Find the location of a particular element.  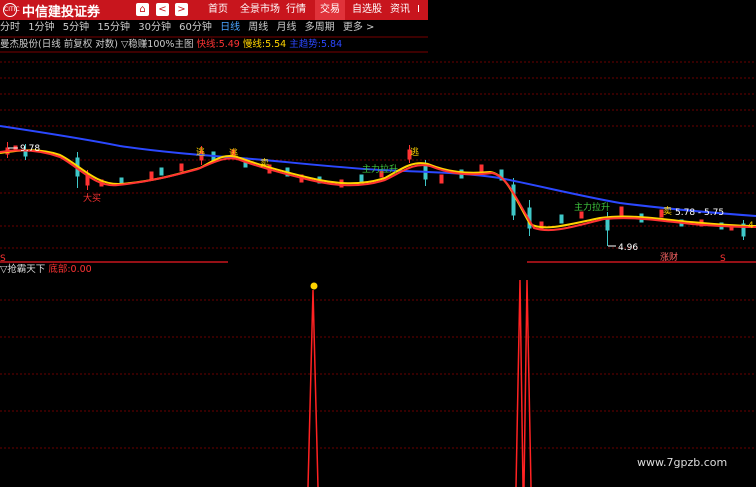

sub-indicator-title: ▽抢霸天下 底部:0.00 is located at coordinates (46, 270).